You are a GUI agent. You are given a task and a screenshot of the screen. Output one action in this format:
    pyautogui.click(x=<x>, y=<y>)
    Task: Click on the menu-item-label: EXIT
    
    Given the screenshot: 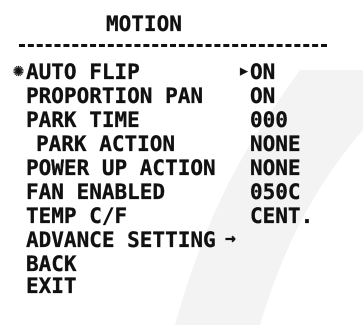 What is the action you would take?
    pyautogui.click(x=51, y=286)
    